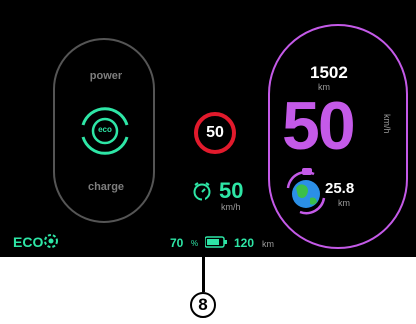  I want to click on power-label: power, so click(106, 76).